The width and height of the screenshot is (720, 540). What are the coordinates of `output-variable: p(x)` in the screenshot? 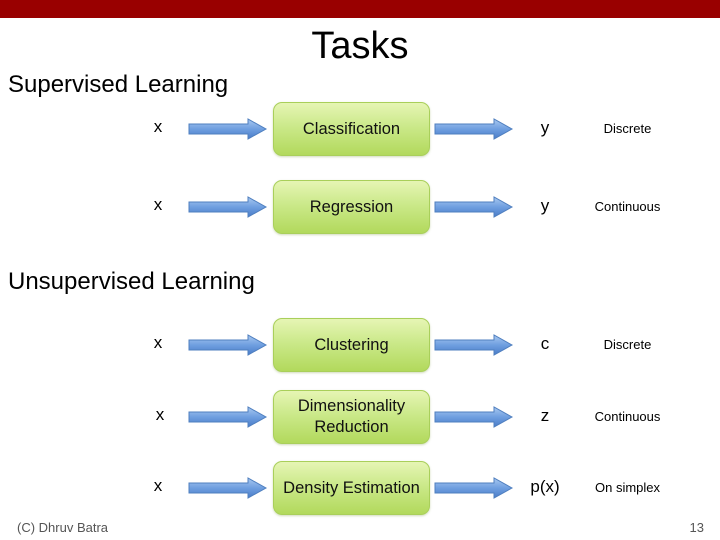 It's located at (545, 486).